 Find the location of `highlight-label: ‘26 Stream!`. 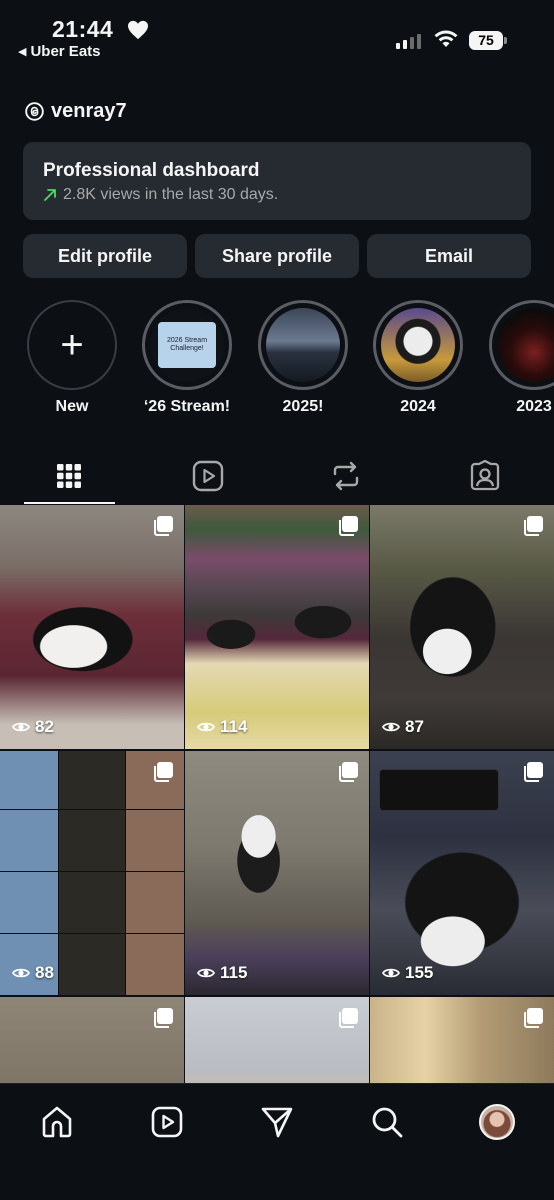

highlight-label: ‘26 Stream! is located at coordinates (187, 406).